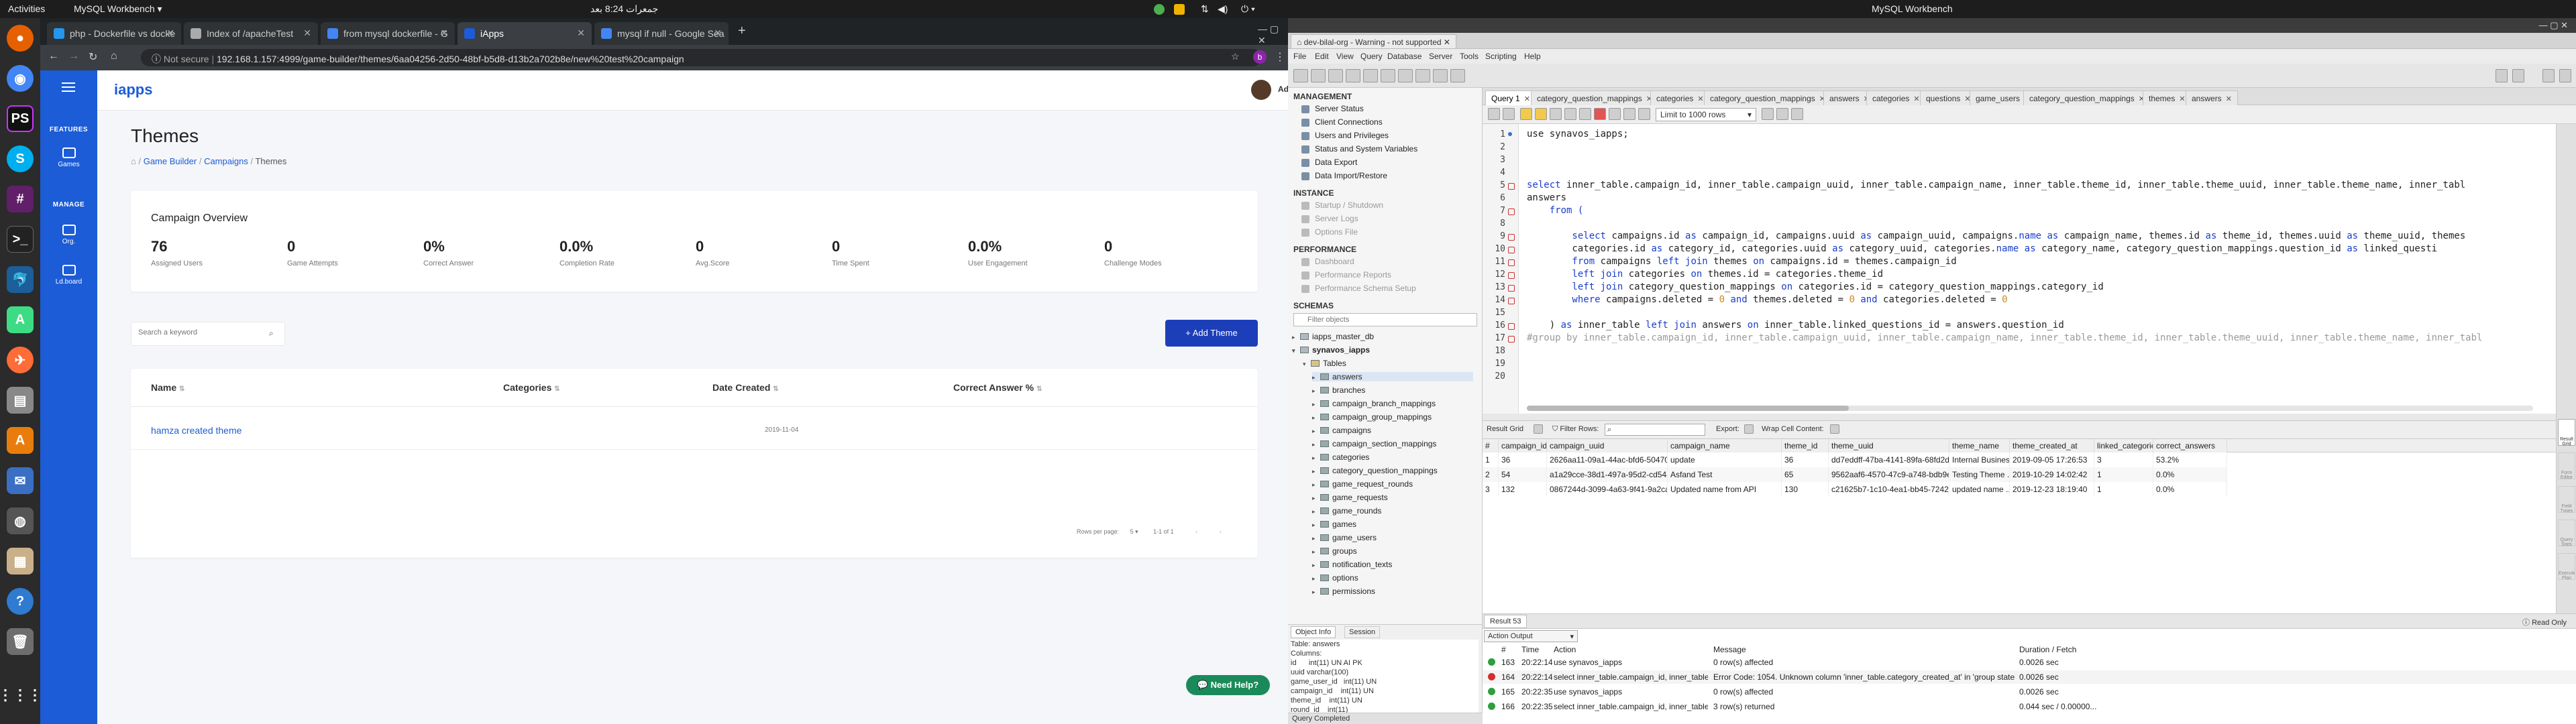 The width and height of the screenshot is (2576, 724). I want to click on table-item: ▸ campaigns, so click(1341, 430).